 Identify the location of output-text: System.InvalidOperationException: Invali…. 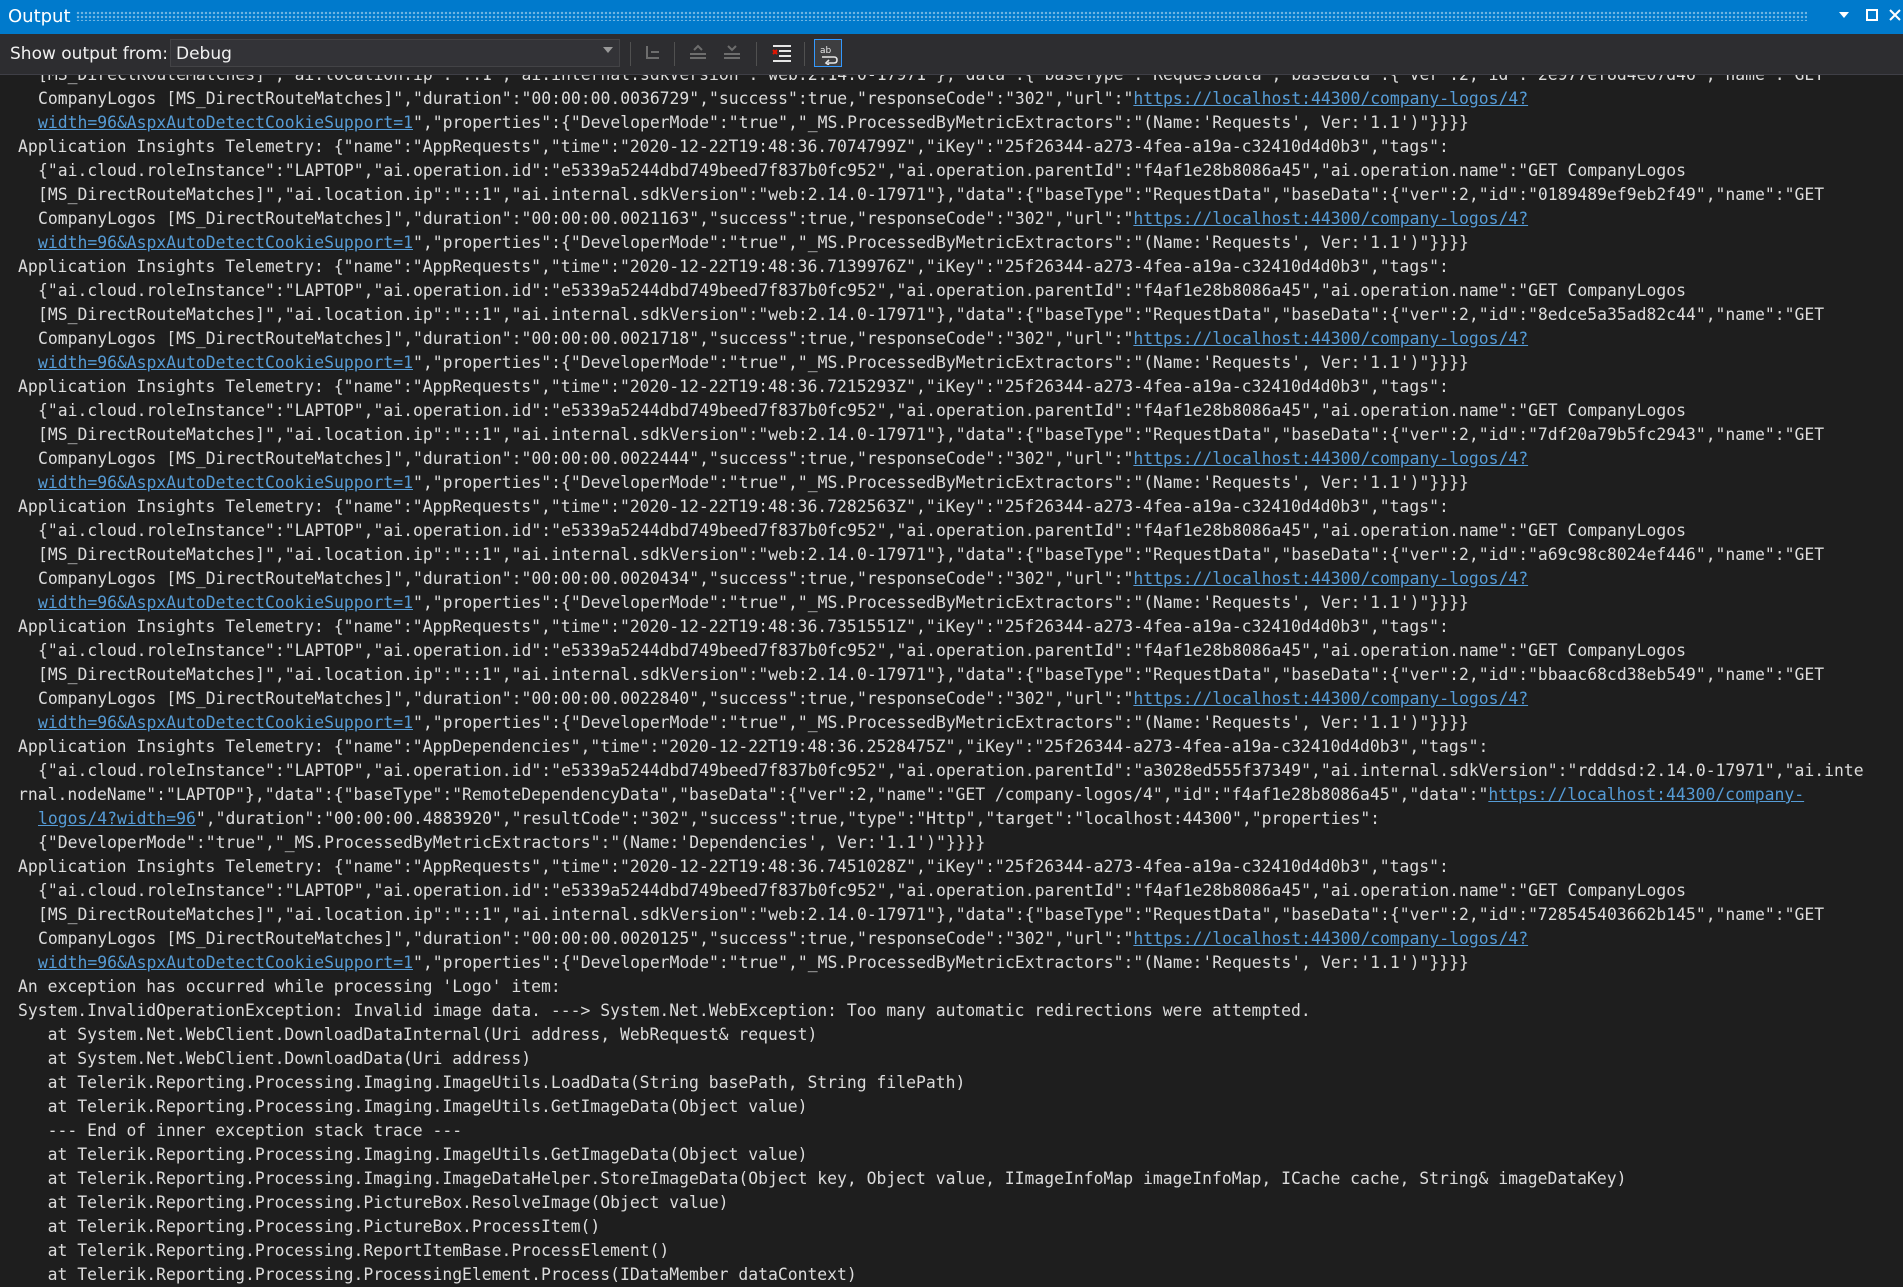
(664, 1010).